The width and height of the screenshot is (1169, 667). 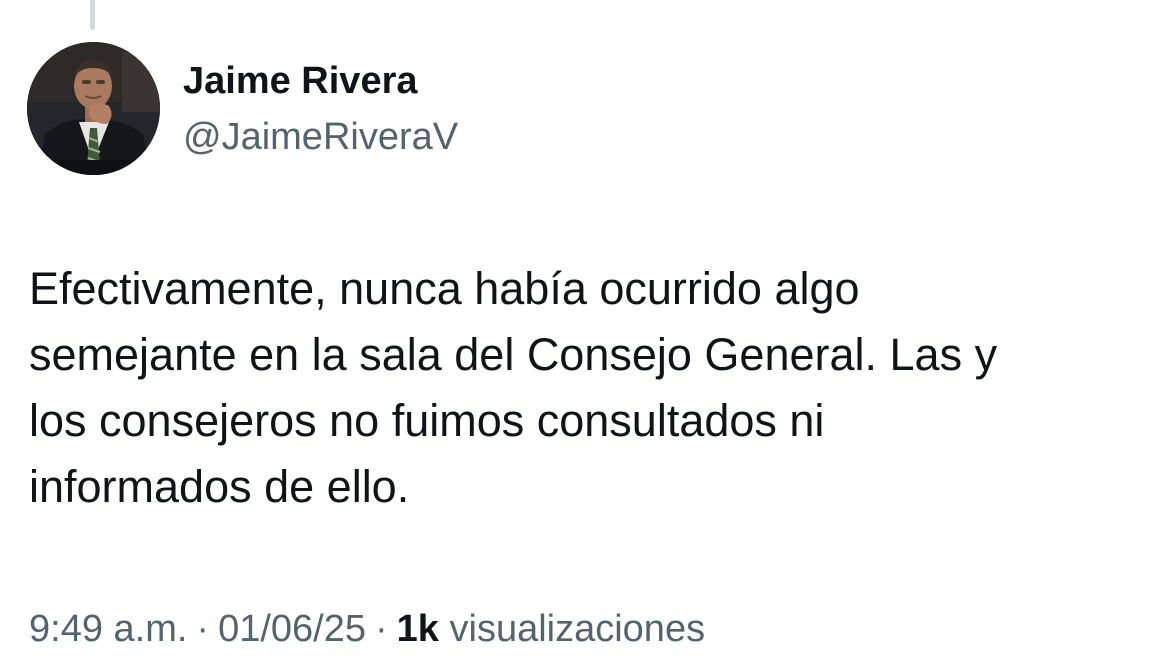 I want to click on views-label: visualizaciones, so click(x=577, y=629).